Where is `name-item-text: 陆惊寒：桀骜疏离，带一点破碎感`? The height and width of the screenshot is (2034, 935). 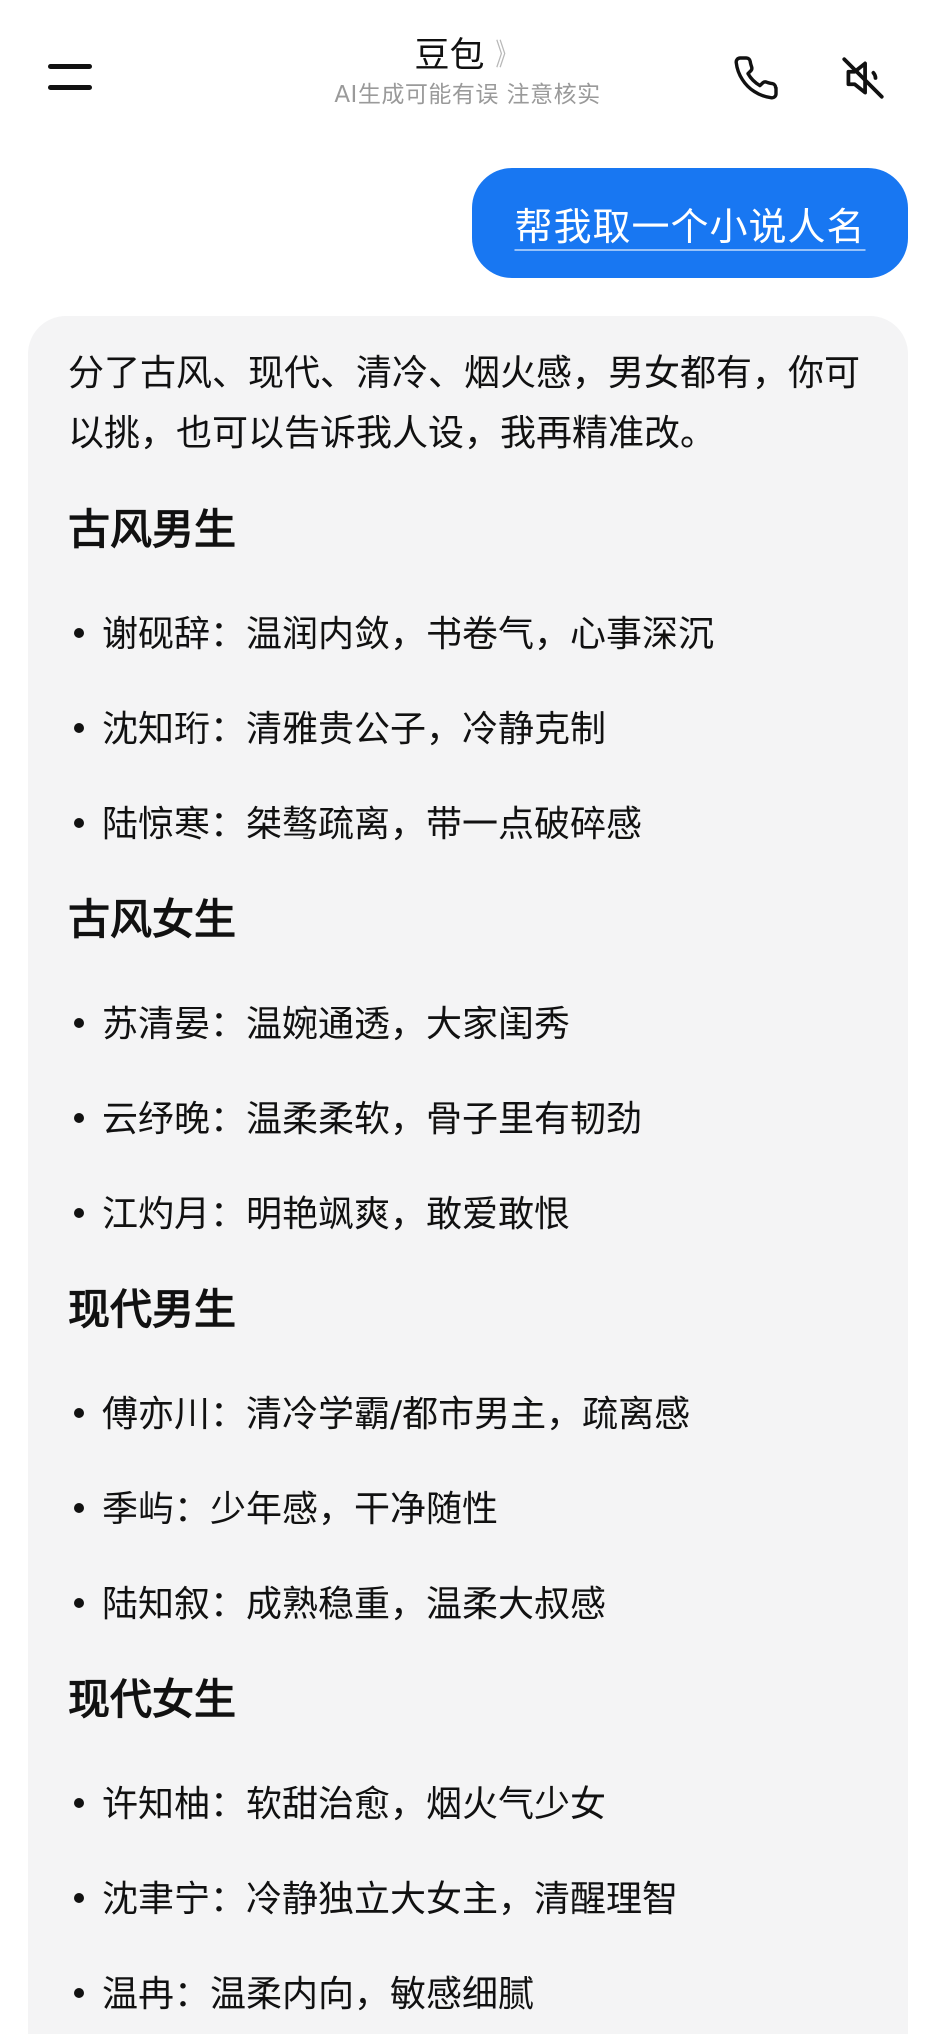 name-item-text: 陆惊寒：桀骜疏离，带一点破碎感 is located at coordinates (372, 824).